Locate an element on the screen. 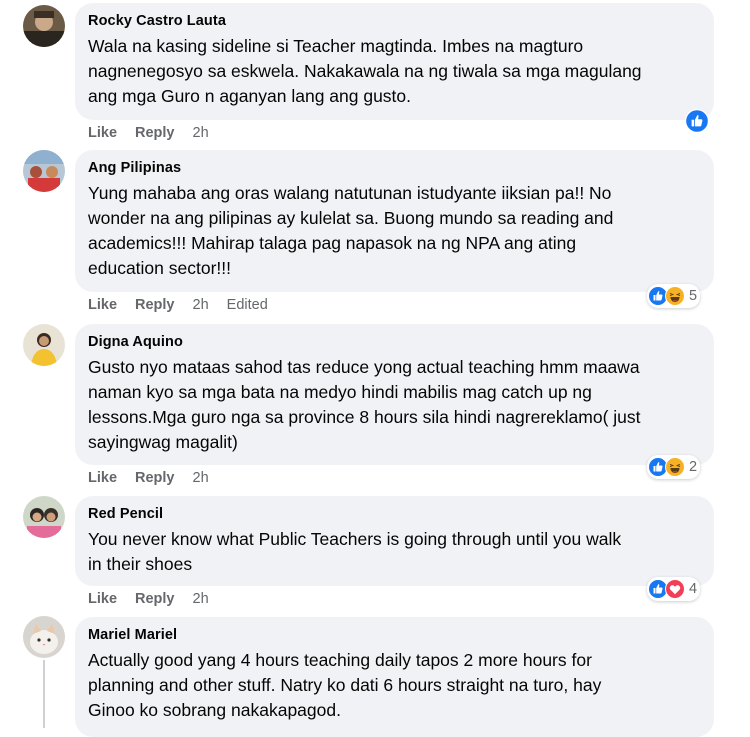 The image size is (750, 737). like-reaction-icon is located at coordinates (697, 121).